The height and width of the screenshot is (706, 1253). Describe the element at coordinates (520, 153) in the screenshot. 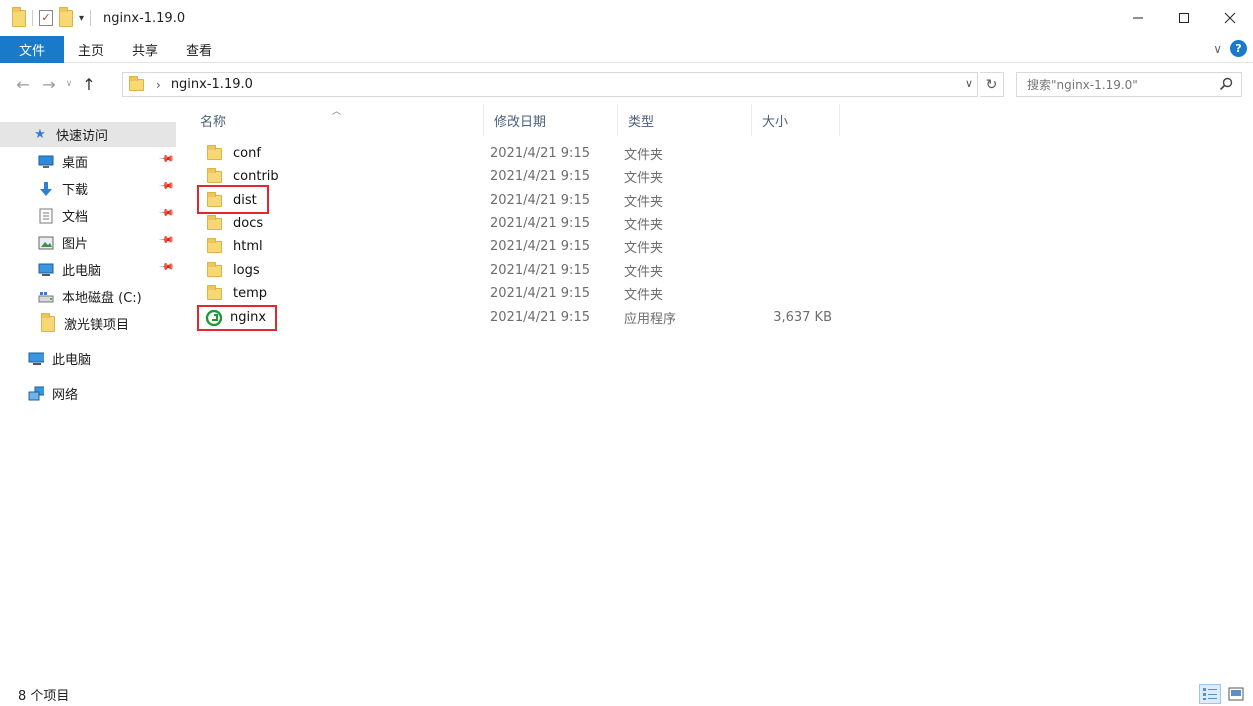

I see `file-row-conf: conf 2021/4/21 9:15 文件夹` at that location.